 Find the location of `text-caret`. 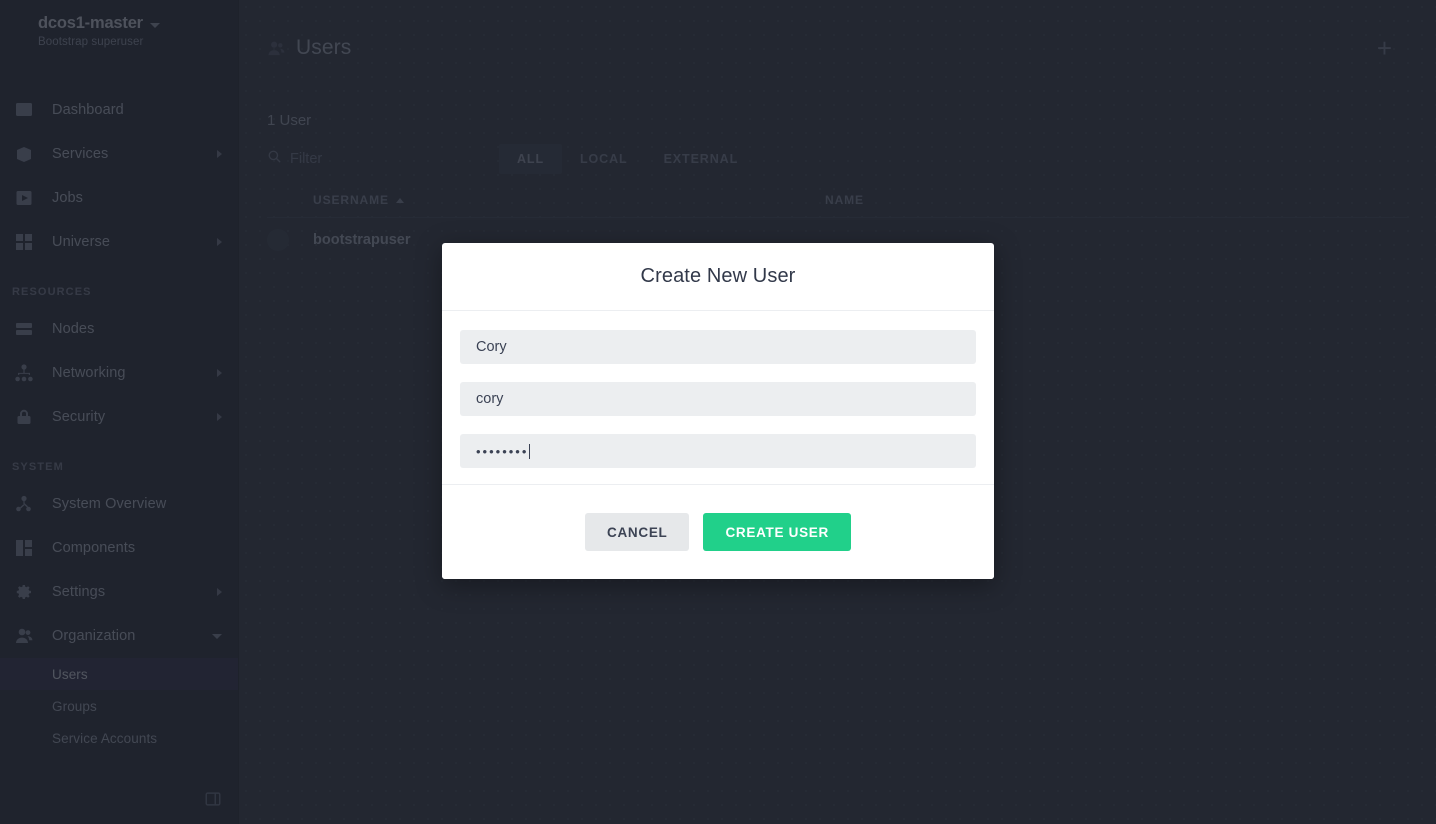

text-caret is located at coordinates (530, 451).